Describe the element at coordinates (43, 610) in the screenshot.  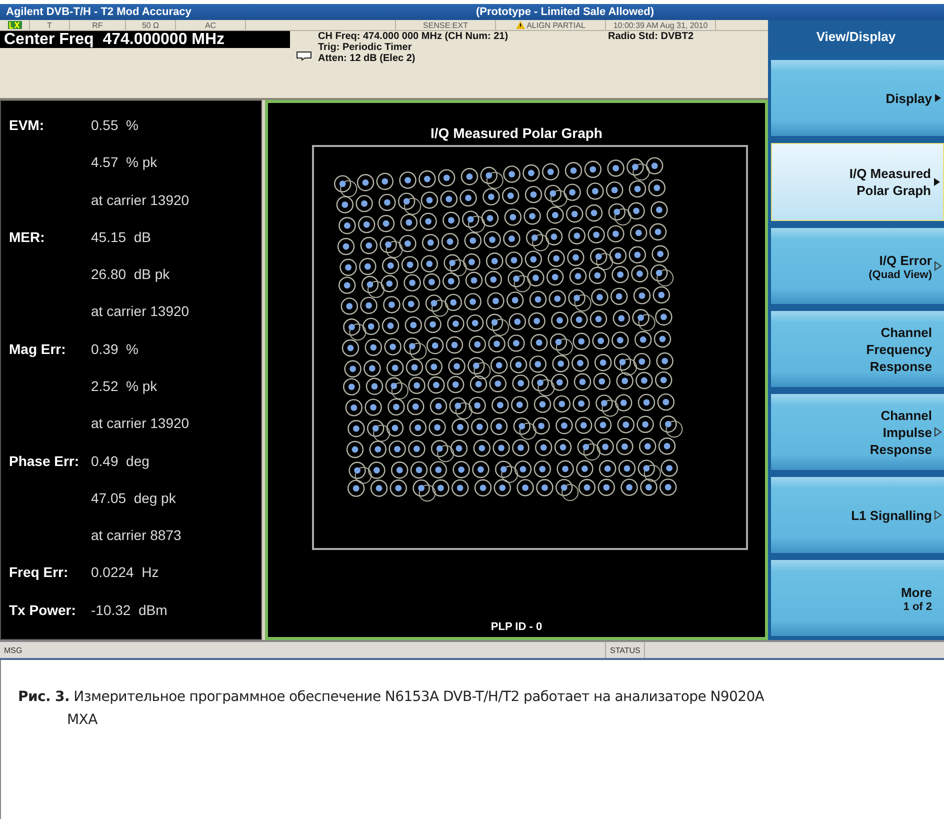
I see `result-label: Tx Power:` at that location.